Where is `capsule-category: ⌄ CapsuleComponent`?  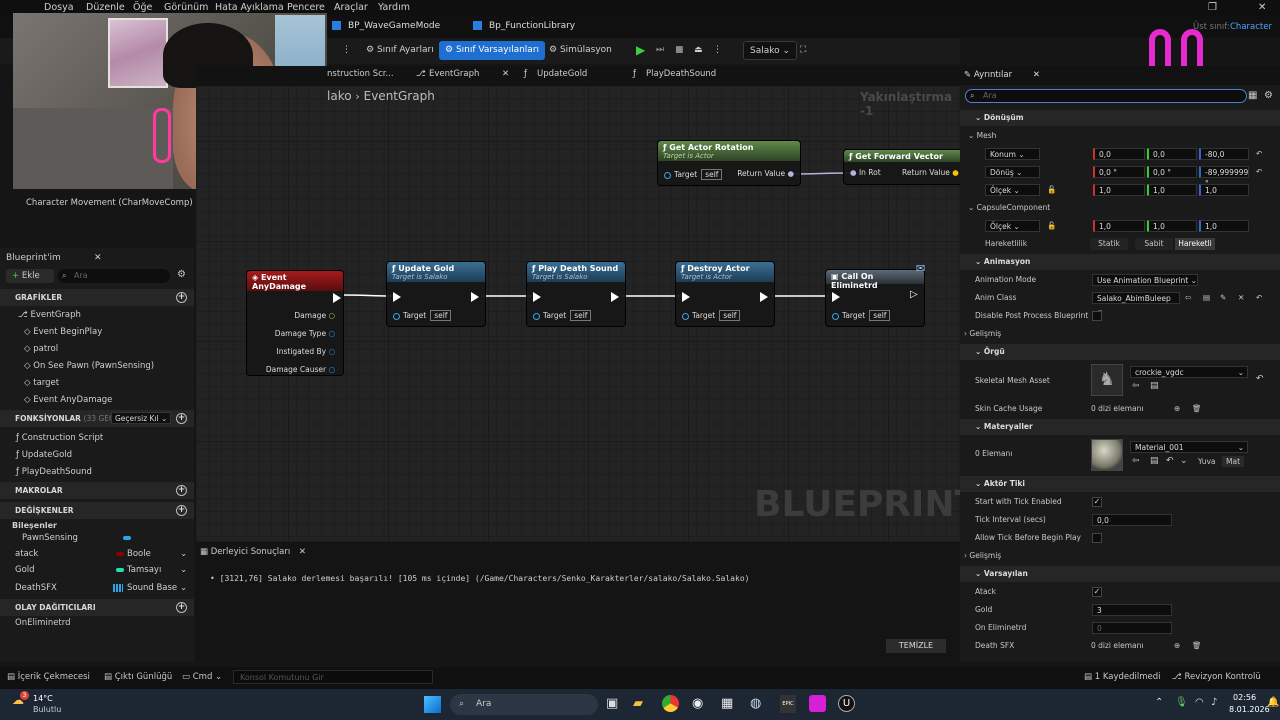 capsule-category: ⌄ CapsuleComponent is located at coordinates (1120, 208).